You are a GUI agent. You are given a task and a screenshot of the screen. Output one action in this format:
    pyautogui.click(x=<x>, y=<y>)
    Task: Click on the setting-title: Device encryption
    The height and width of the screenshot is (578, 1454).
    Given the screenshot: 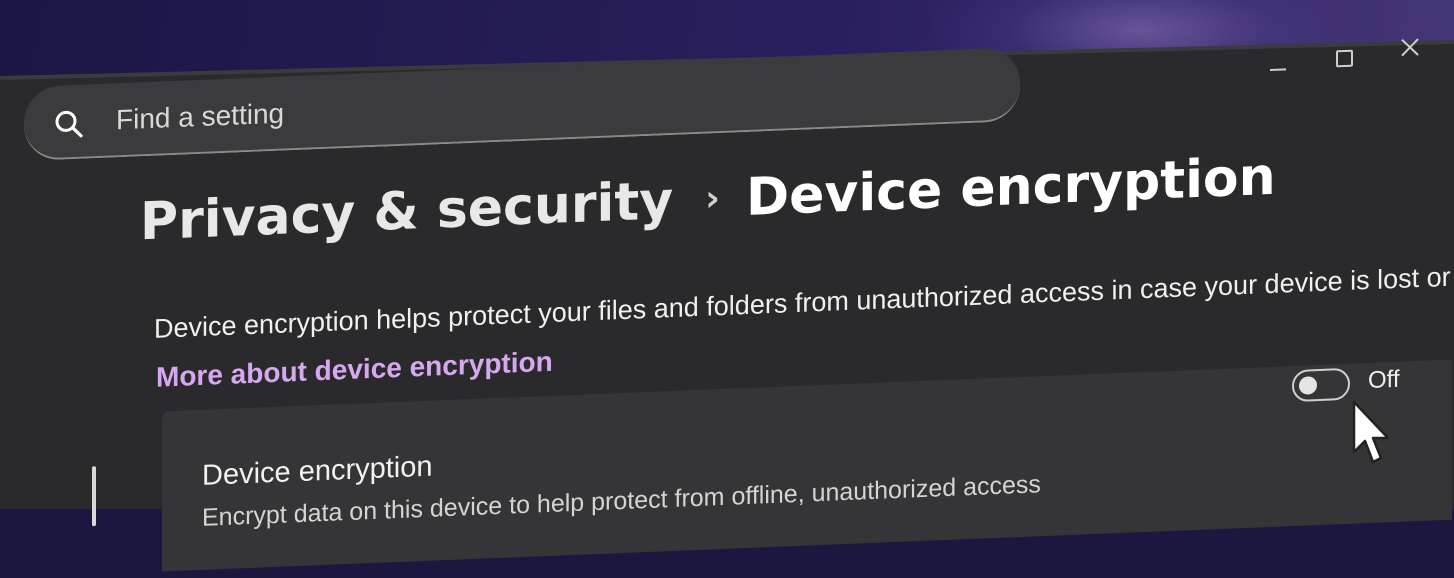 What is the action you would take?
    pyautogui.click(x=317, y=471)
    